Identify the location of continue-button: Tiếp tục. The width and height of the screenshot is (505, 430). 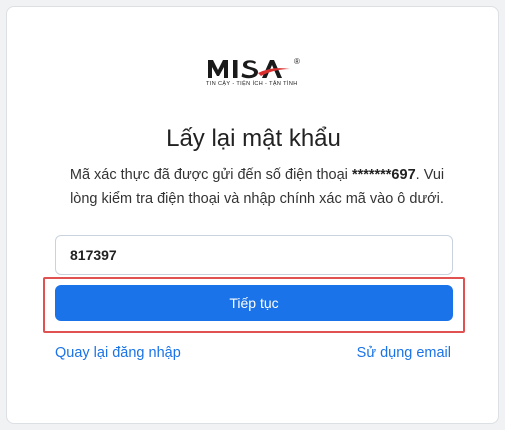
(254, 303).